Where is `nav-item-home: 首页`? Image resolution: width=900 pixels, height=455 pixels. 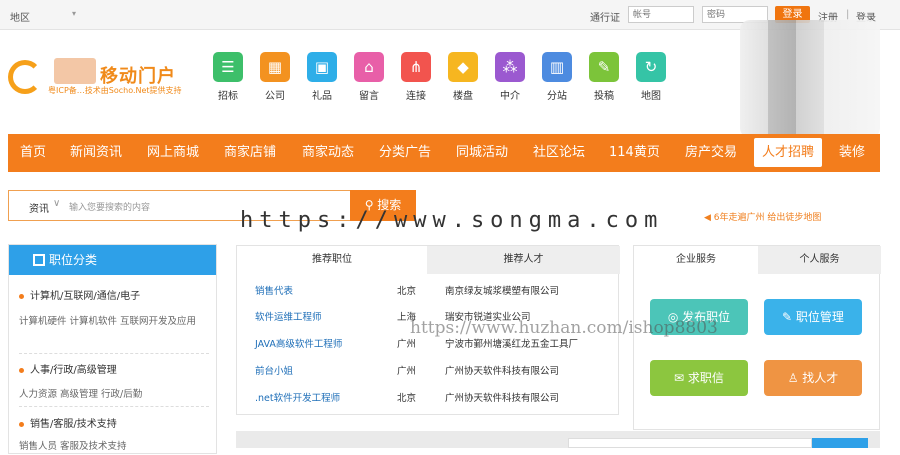 nav-item-home: 首页 is located at coordinates (33, 153).